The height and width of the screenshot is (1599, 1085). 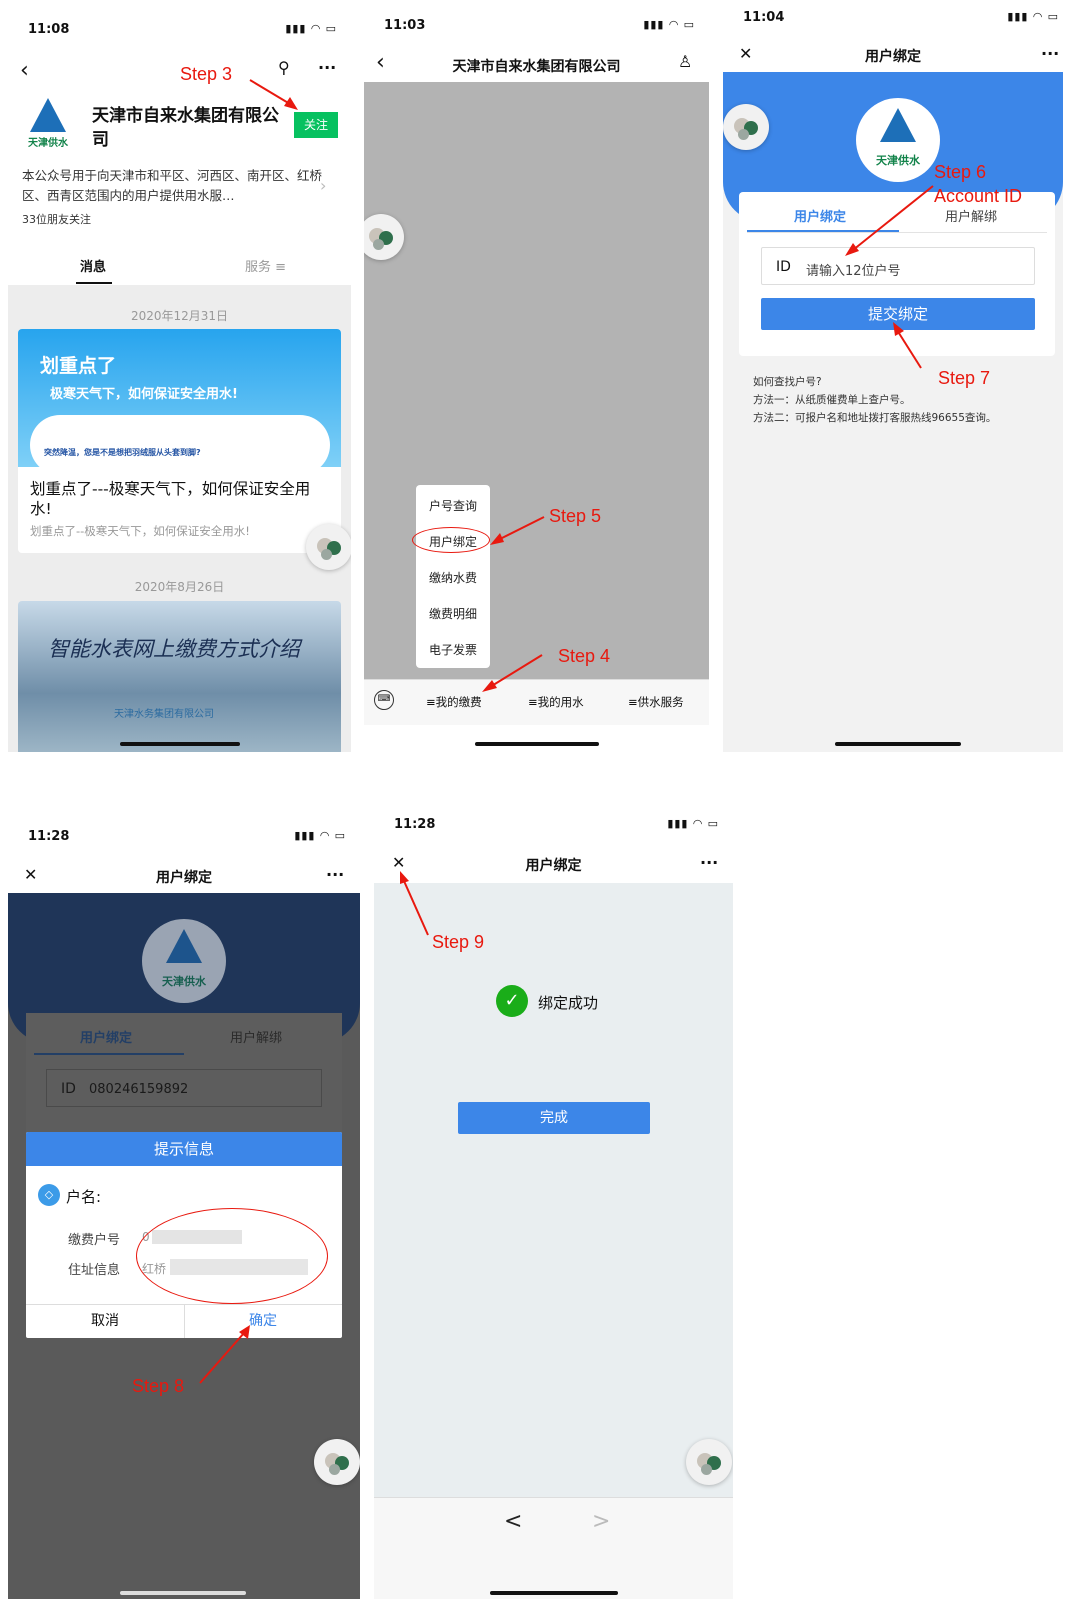 I want to click on arrow-step8, so click(x=224, y=1354).